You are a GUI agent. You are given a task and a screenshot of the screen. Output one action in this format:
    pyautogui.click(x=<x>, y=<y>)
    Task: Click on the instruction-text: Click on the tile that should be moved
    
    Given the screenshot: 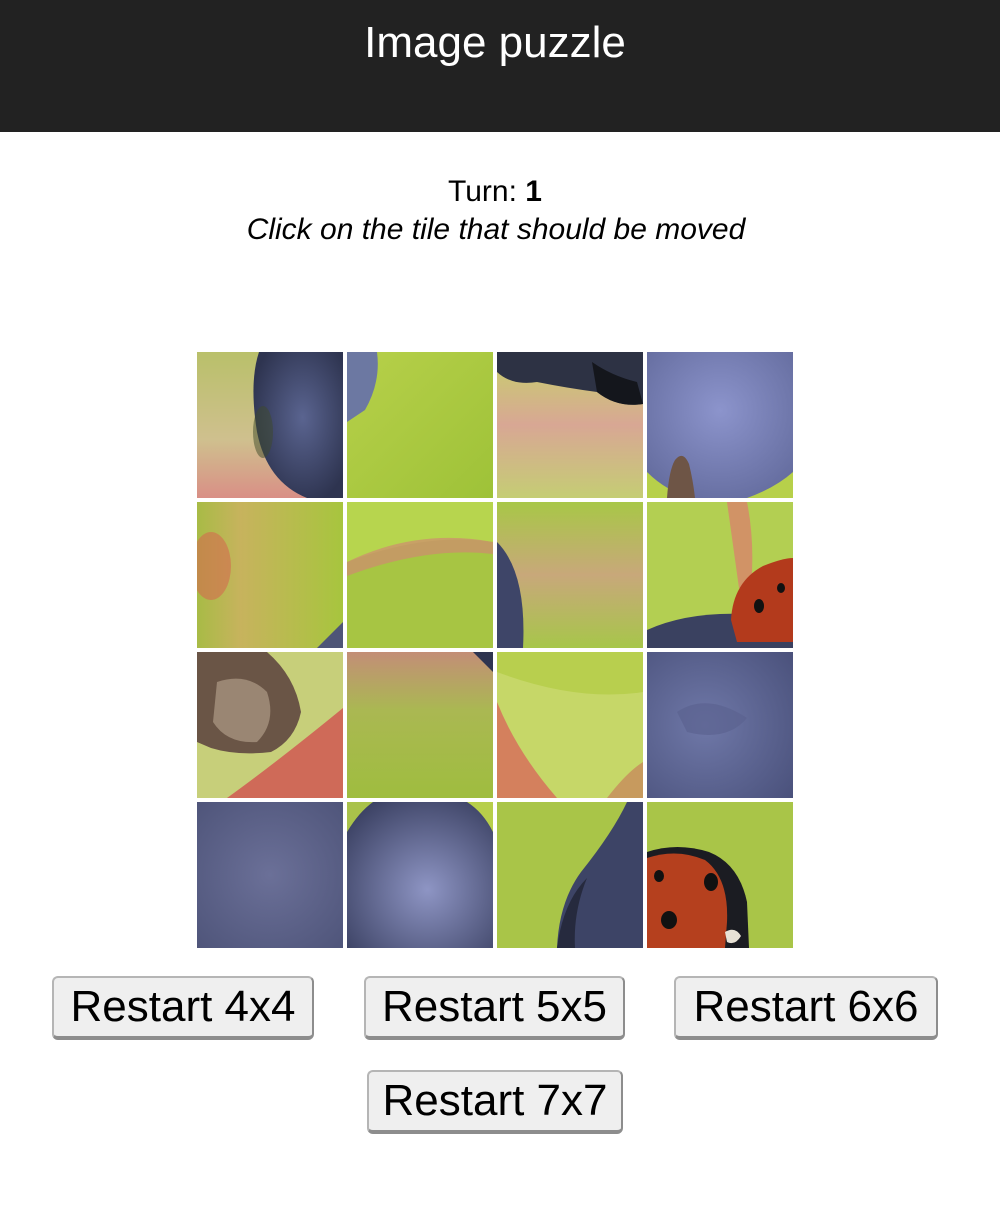 What is the action you would take?
    pyautogui.click(x=496, y=229)
    